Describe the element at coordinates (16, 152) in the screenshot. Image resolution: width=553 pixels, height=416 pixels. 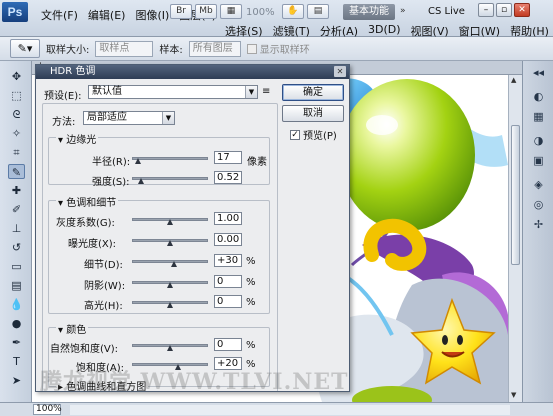
I see `crop-tool-icon: ⌗` at that location.